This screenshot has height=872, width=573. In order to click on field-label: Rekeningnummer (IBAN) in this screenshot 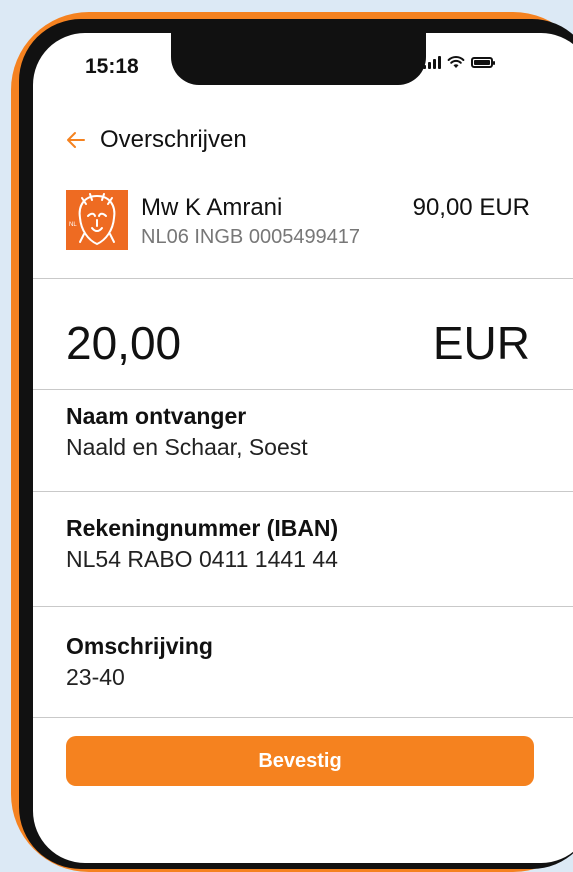, I will do `click(202, 528)`.